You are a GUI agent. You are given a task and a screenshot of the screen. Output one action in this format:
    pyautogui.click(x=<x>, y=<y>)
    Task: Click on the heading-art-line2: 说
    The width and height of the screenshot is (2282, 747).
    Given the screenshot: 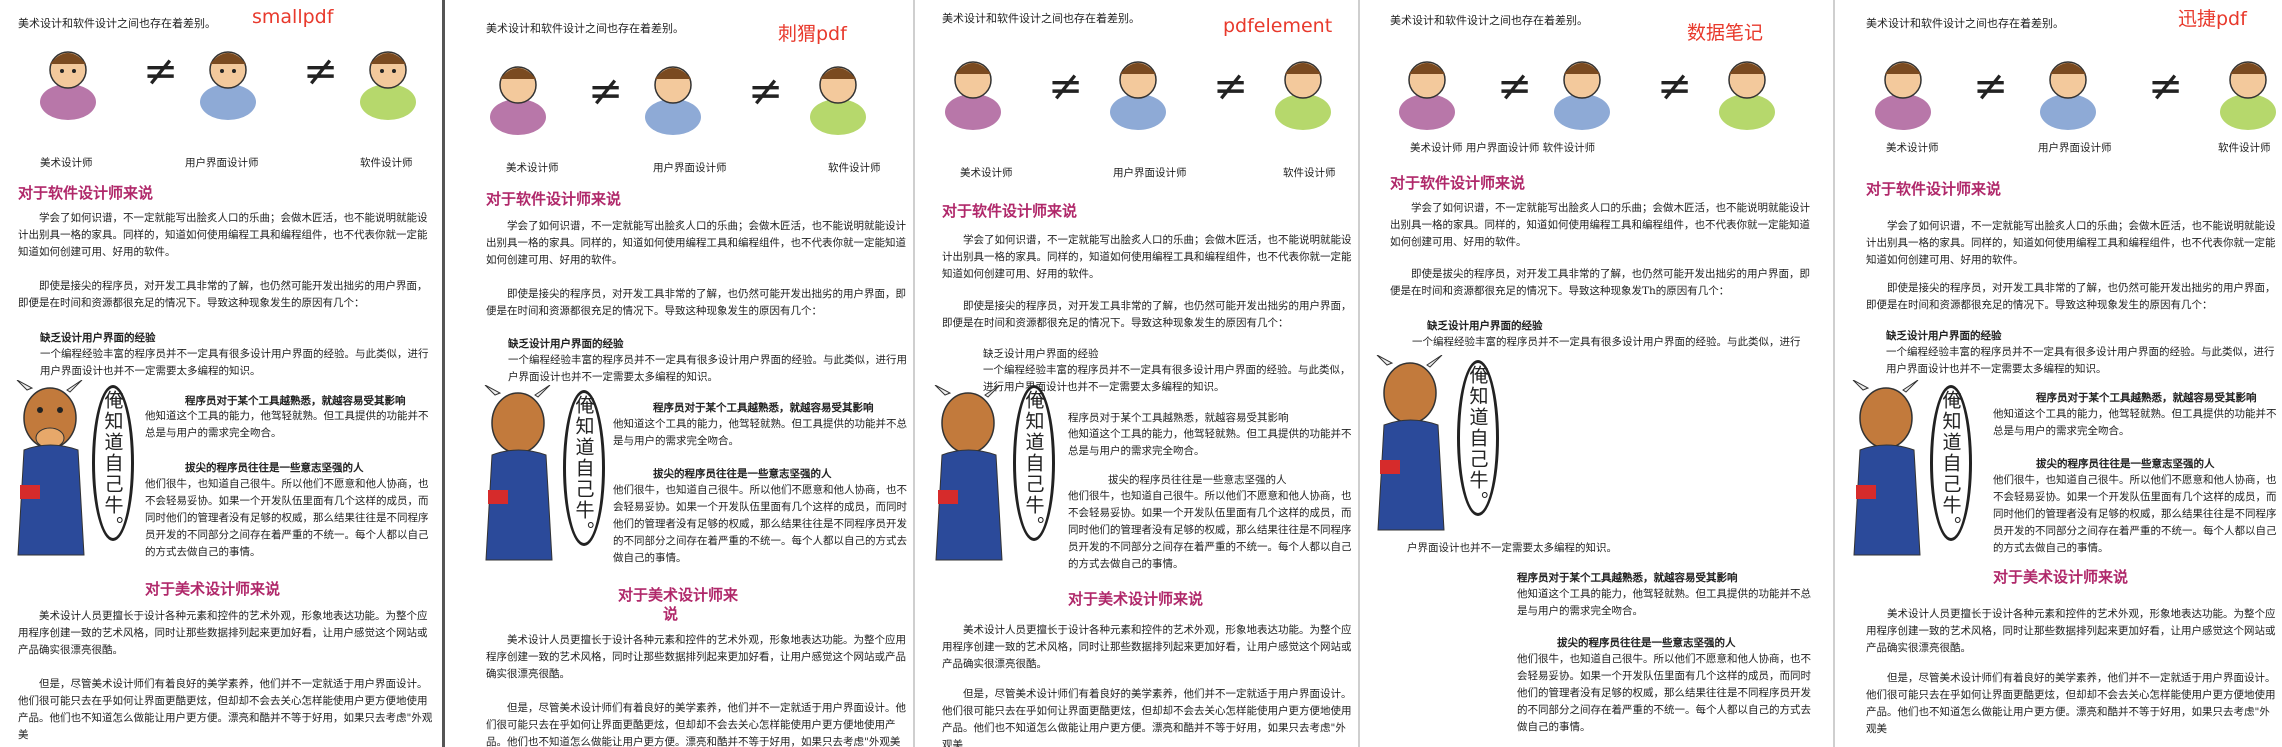 What is the action you would take?
    pyautogui.click(x=671, y=614)
    